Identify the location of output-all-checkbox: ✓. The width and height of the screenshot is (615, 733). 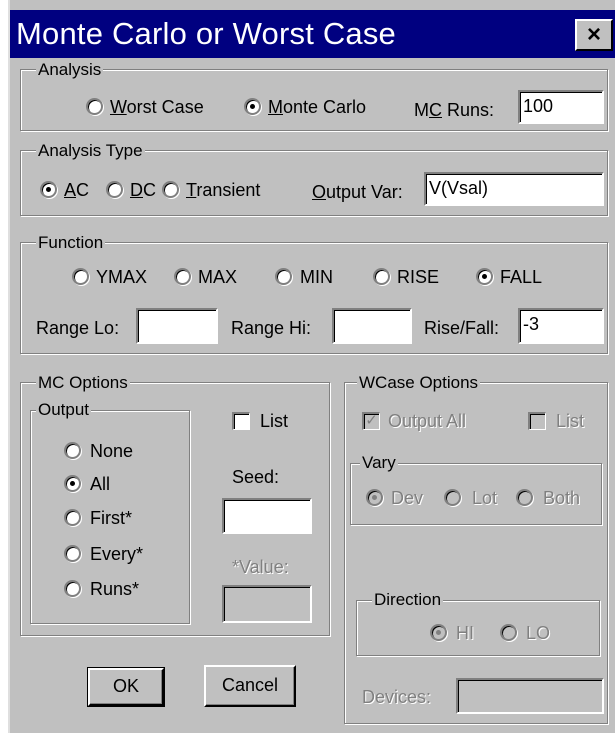
(371, 421).